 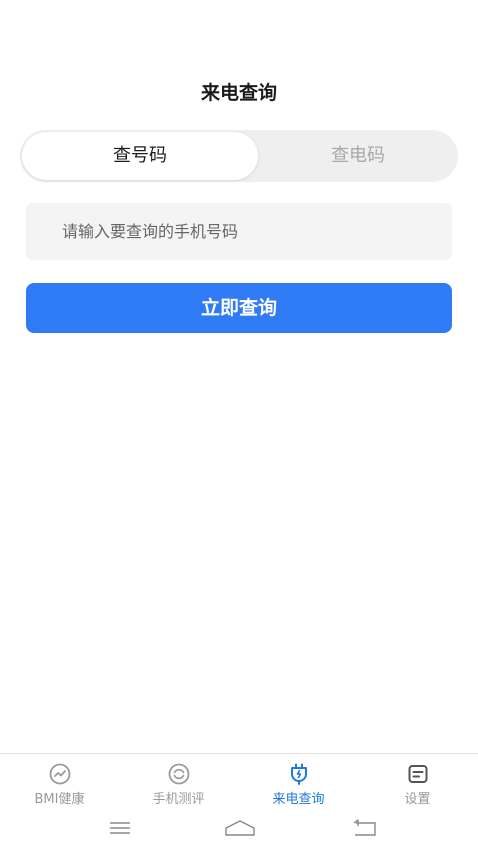 I want to click on trend-circle-icon, so click(x=59, y=774).